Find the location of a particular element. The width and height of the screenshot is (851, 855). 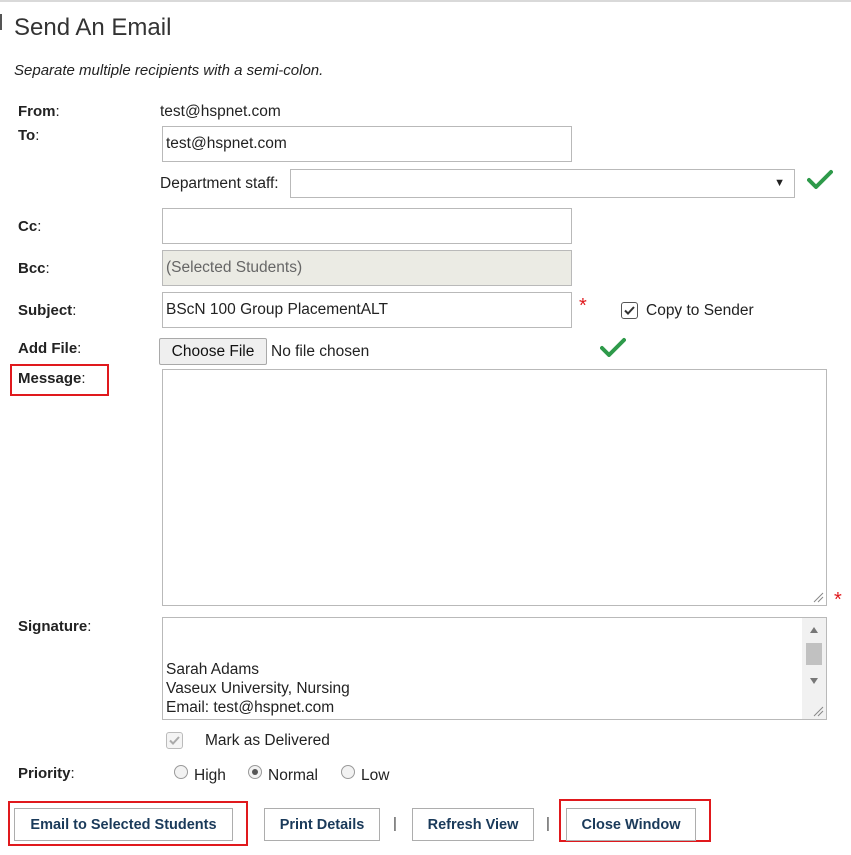

window-edge is located at coordinates (1, 22).